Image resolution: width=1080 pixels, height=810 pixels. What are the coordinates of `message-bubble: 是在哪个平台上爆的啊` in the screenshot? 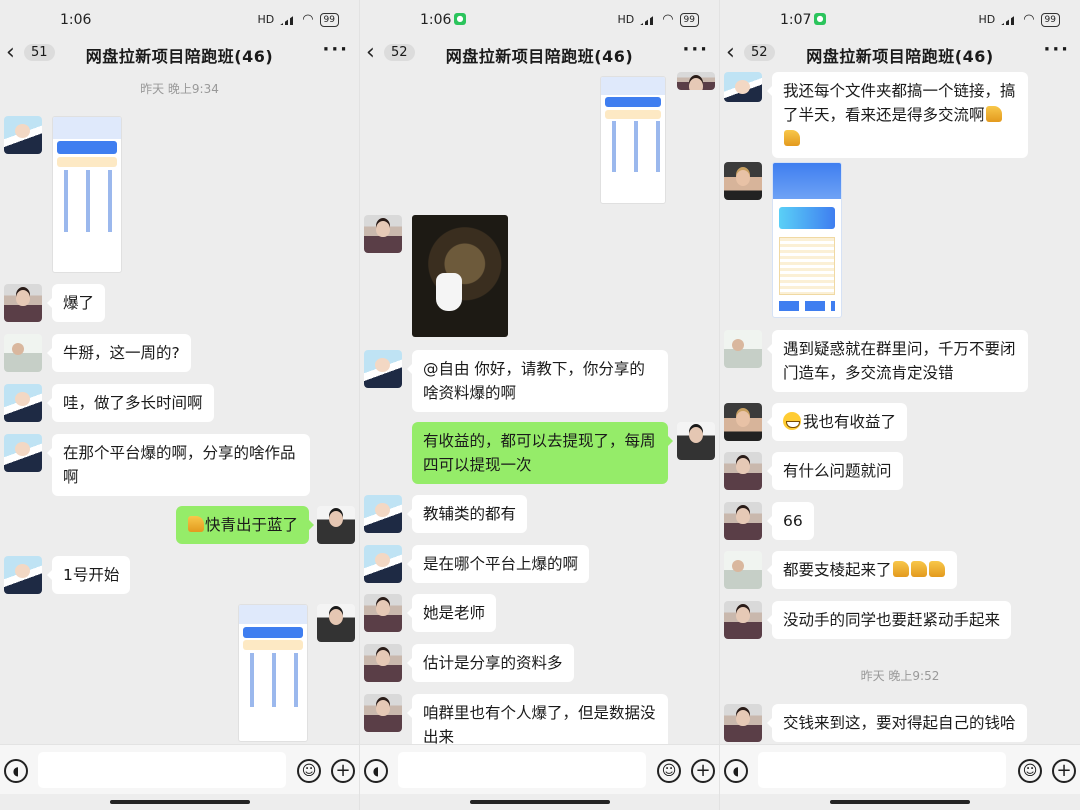 It's located at (498, 564).